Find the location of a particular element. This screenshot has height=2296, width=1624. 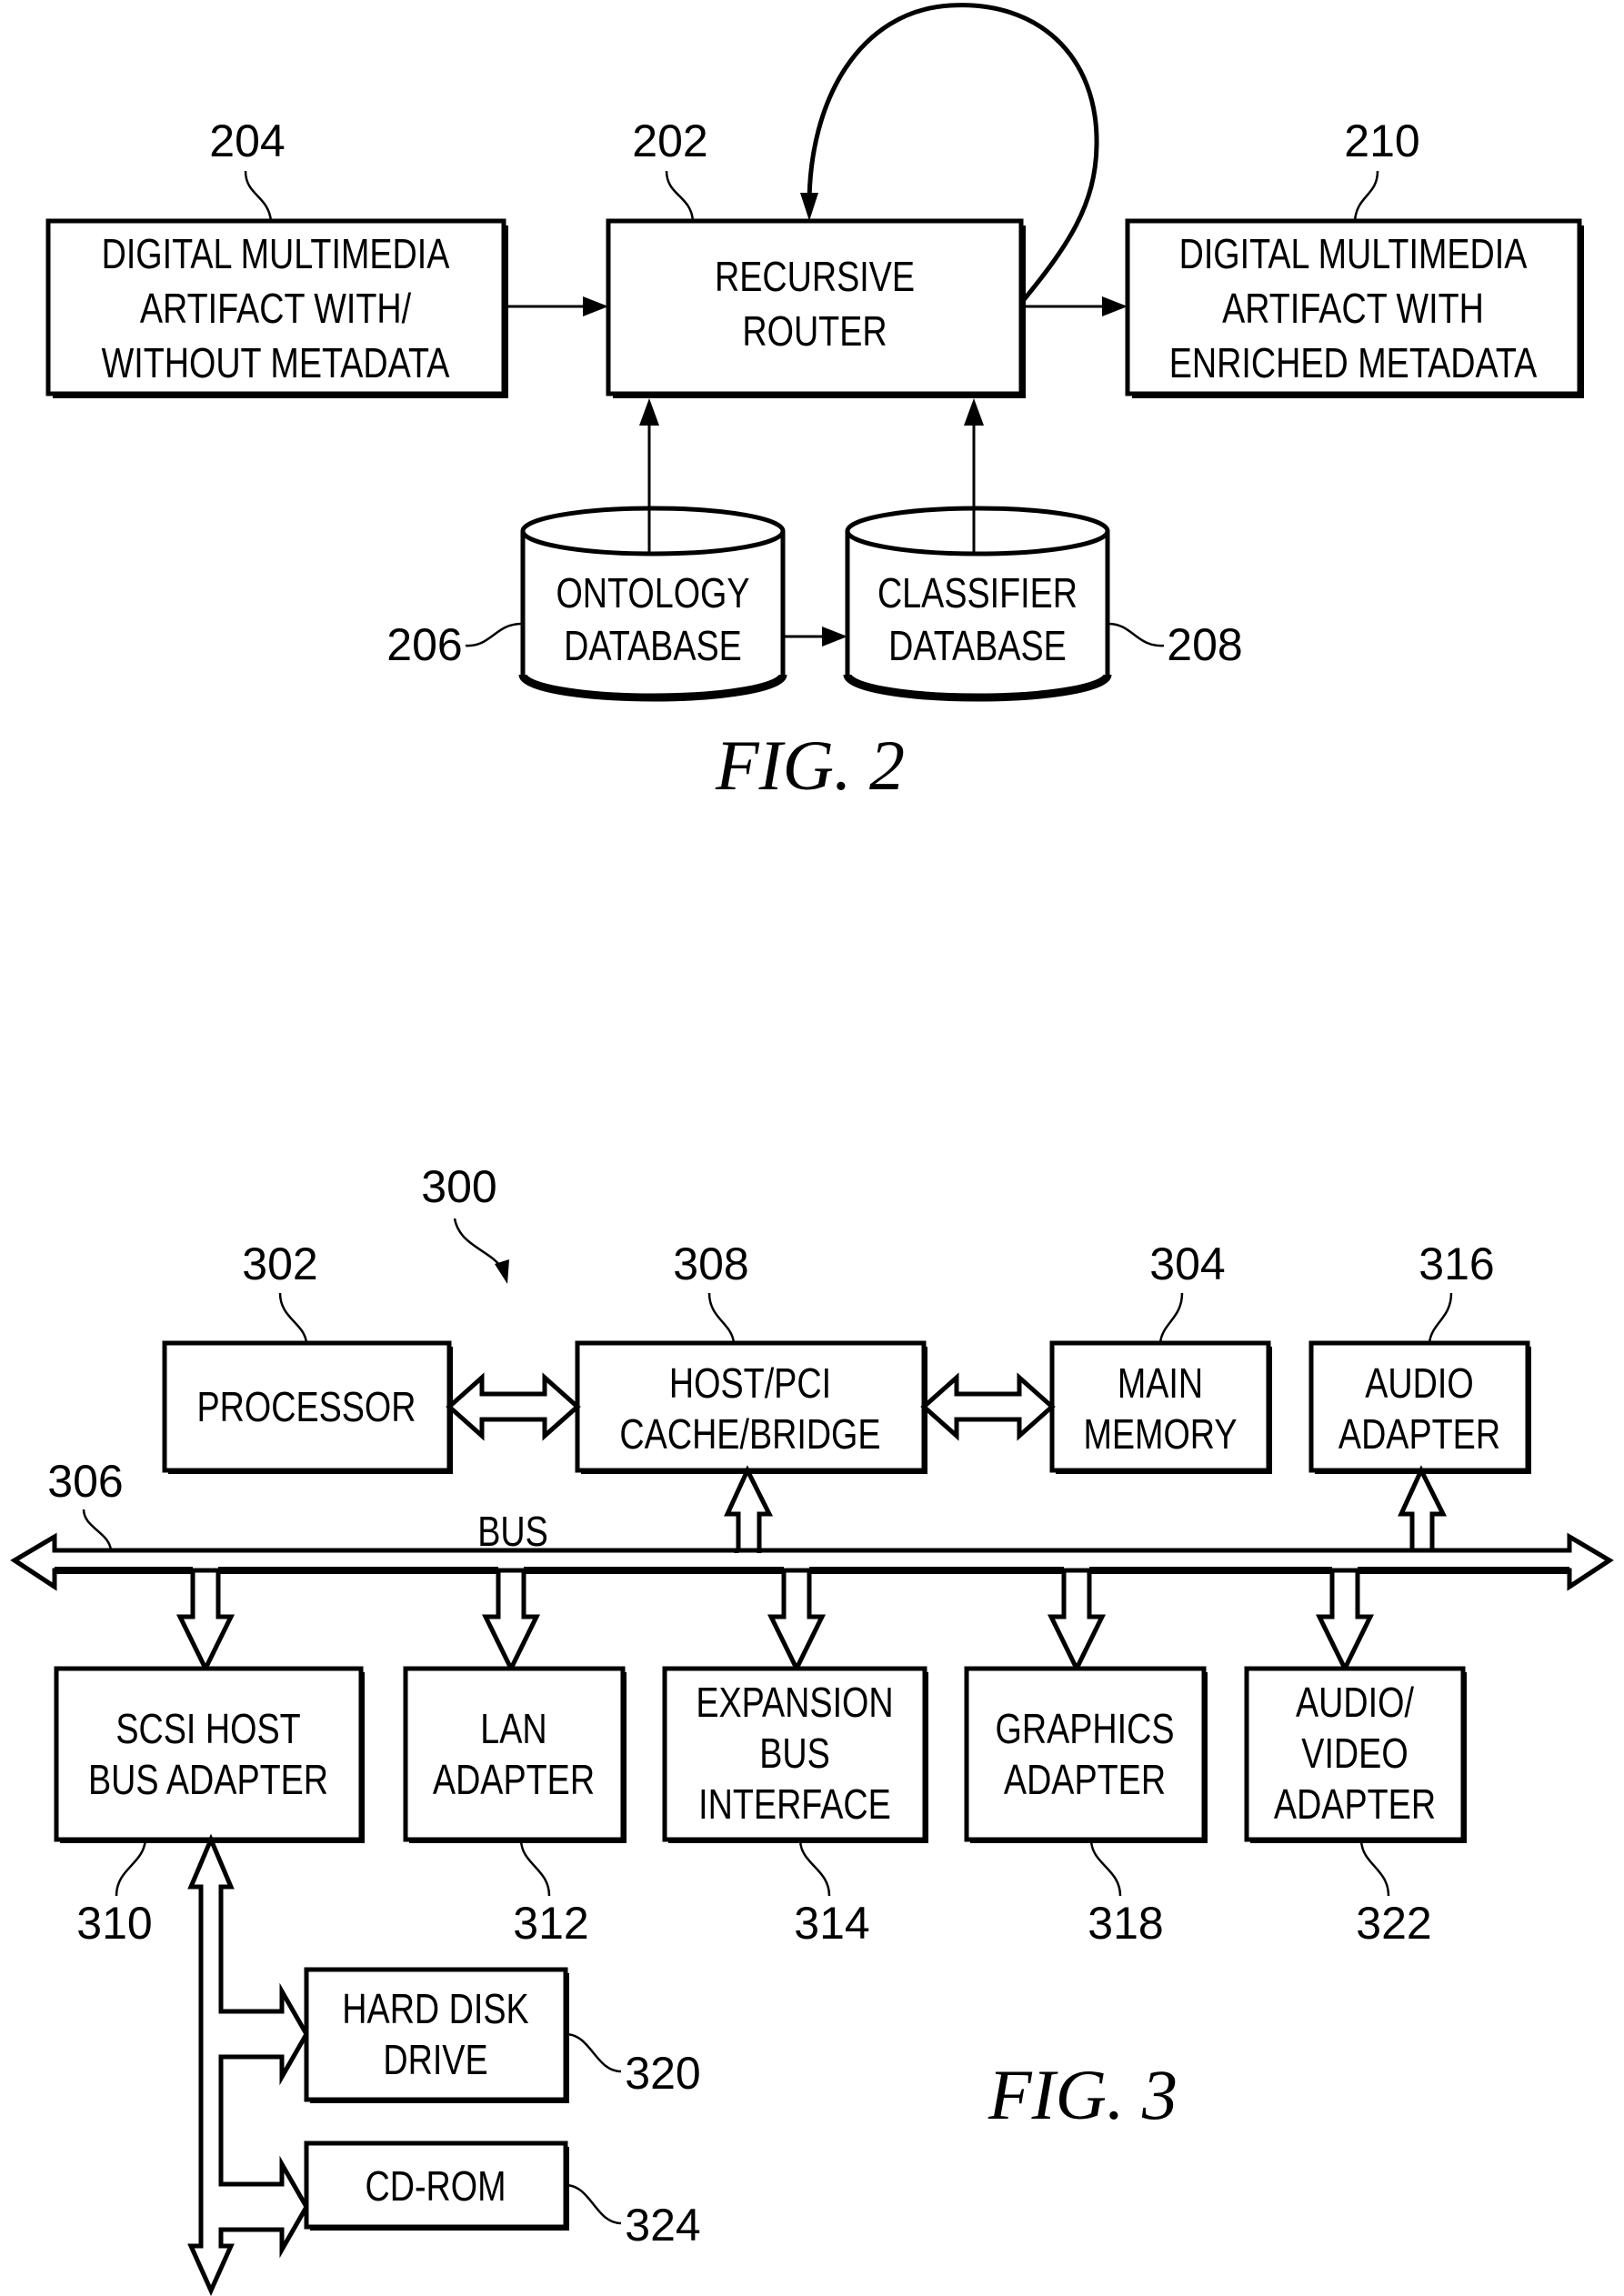

ref-numeral: 206 is located at coordinates (424, 644).